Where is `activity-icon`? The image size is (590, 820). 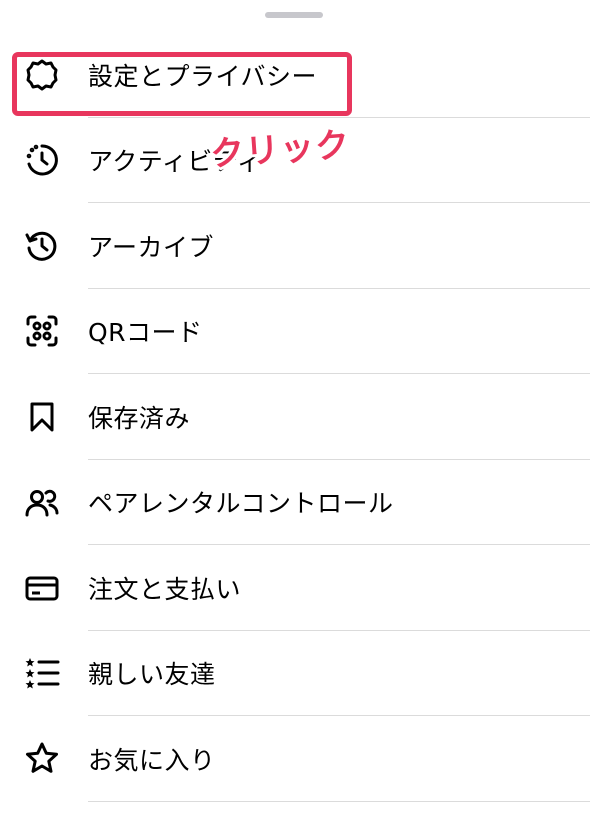 activity-icon is located at coordinates (42, 160).